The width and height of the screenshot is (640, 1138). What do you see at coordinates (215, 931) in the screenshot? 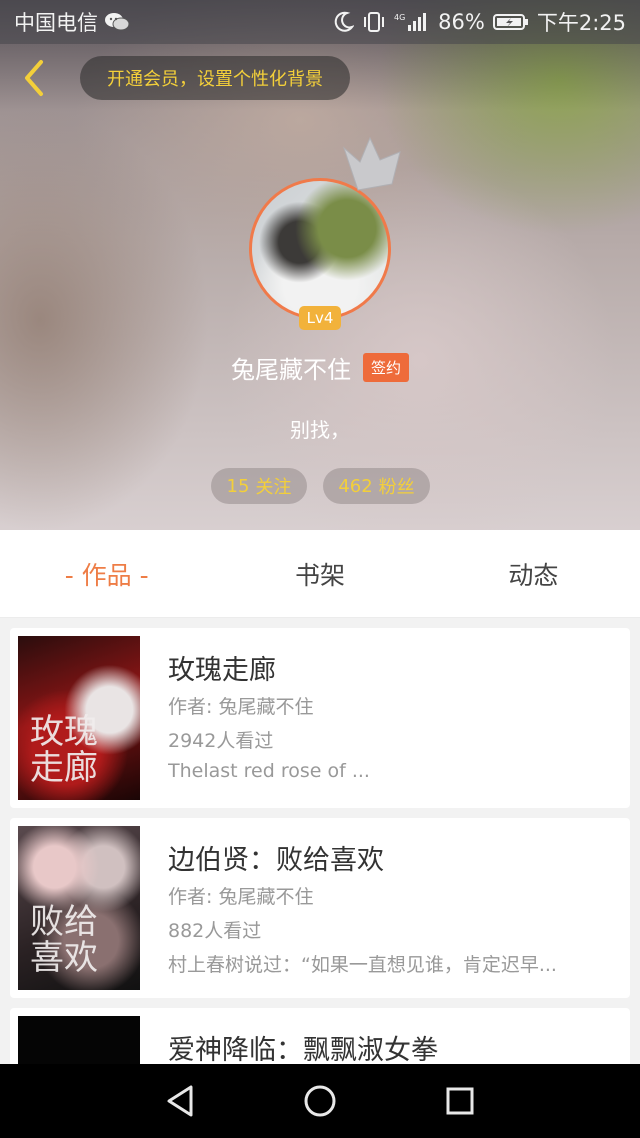
I see `book-views: 882人看过` at bounding box center [215, 931].